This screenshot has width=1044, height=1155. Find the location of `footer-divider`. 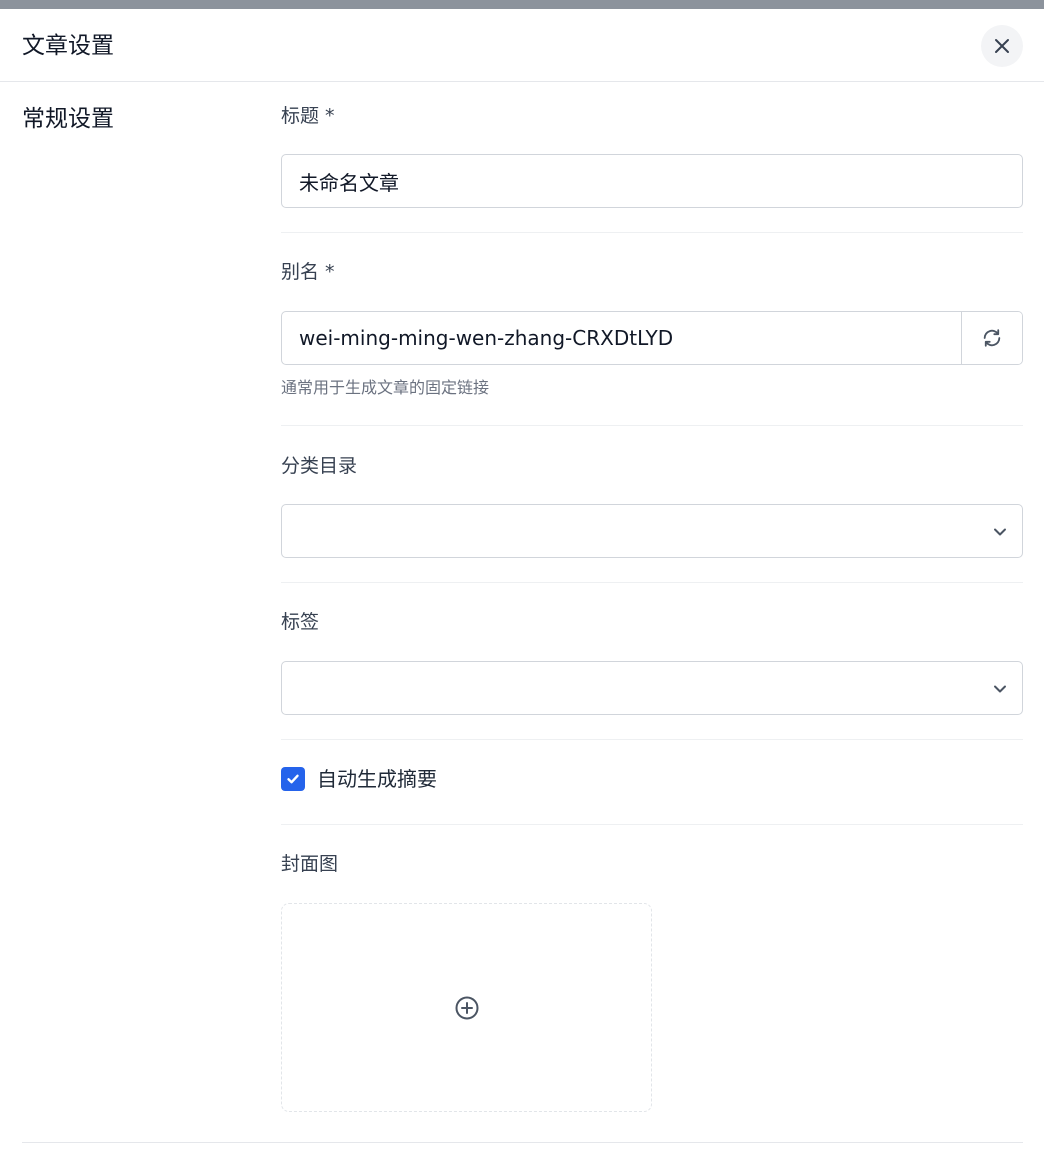

footer-divider is located at coordinates (522, 1142).